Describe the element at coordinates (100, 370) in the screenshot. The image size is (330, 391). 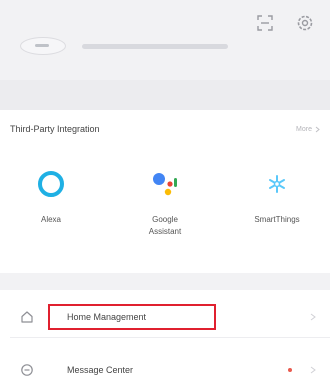
I see `message-center-label: Message Center` at that location.